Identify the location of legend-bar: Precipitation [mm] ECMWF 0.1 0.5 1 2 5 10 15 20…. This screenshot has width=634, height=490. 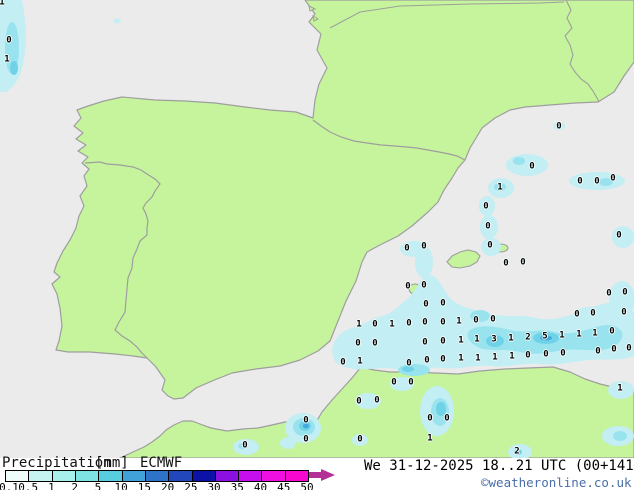
(317, 472).